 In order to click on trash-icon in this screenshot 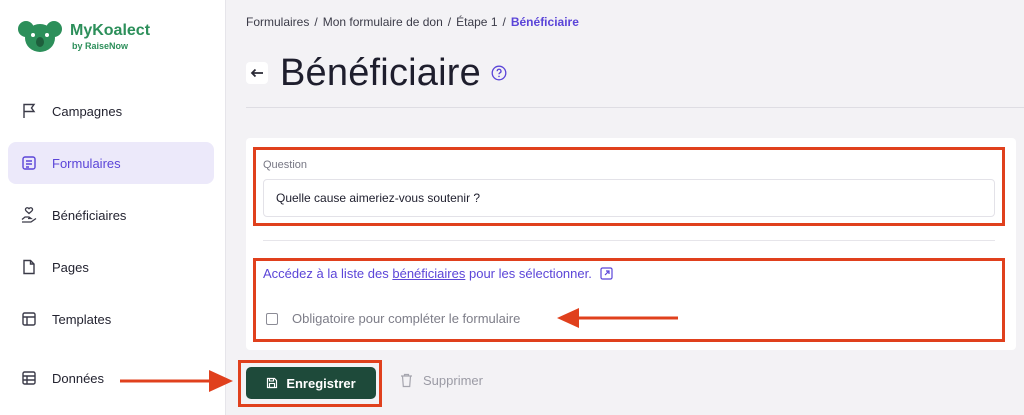, I will do `click(406, 380)`.